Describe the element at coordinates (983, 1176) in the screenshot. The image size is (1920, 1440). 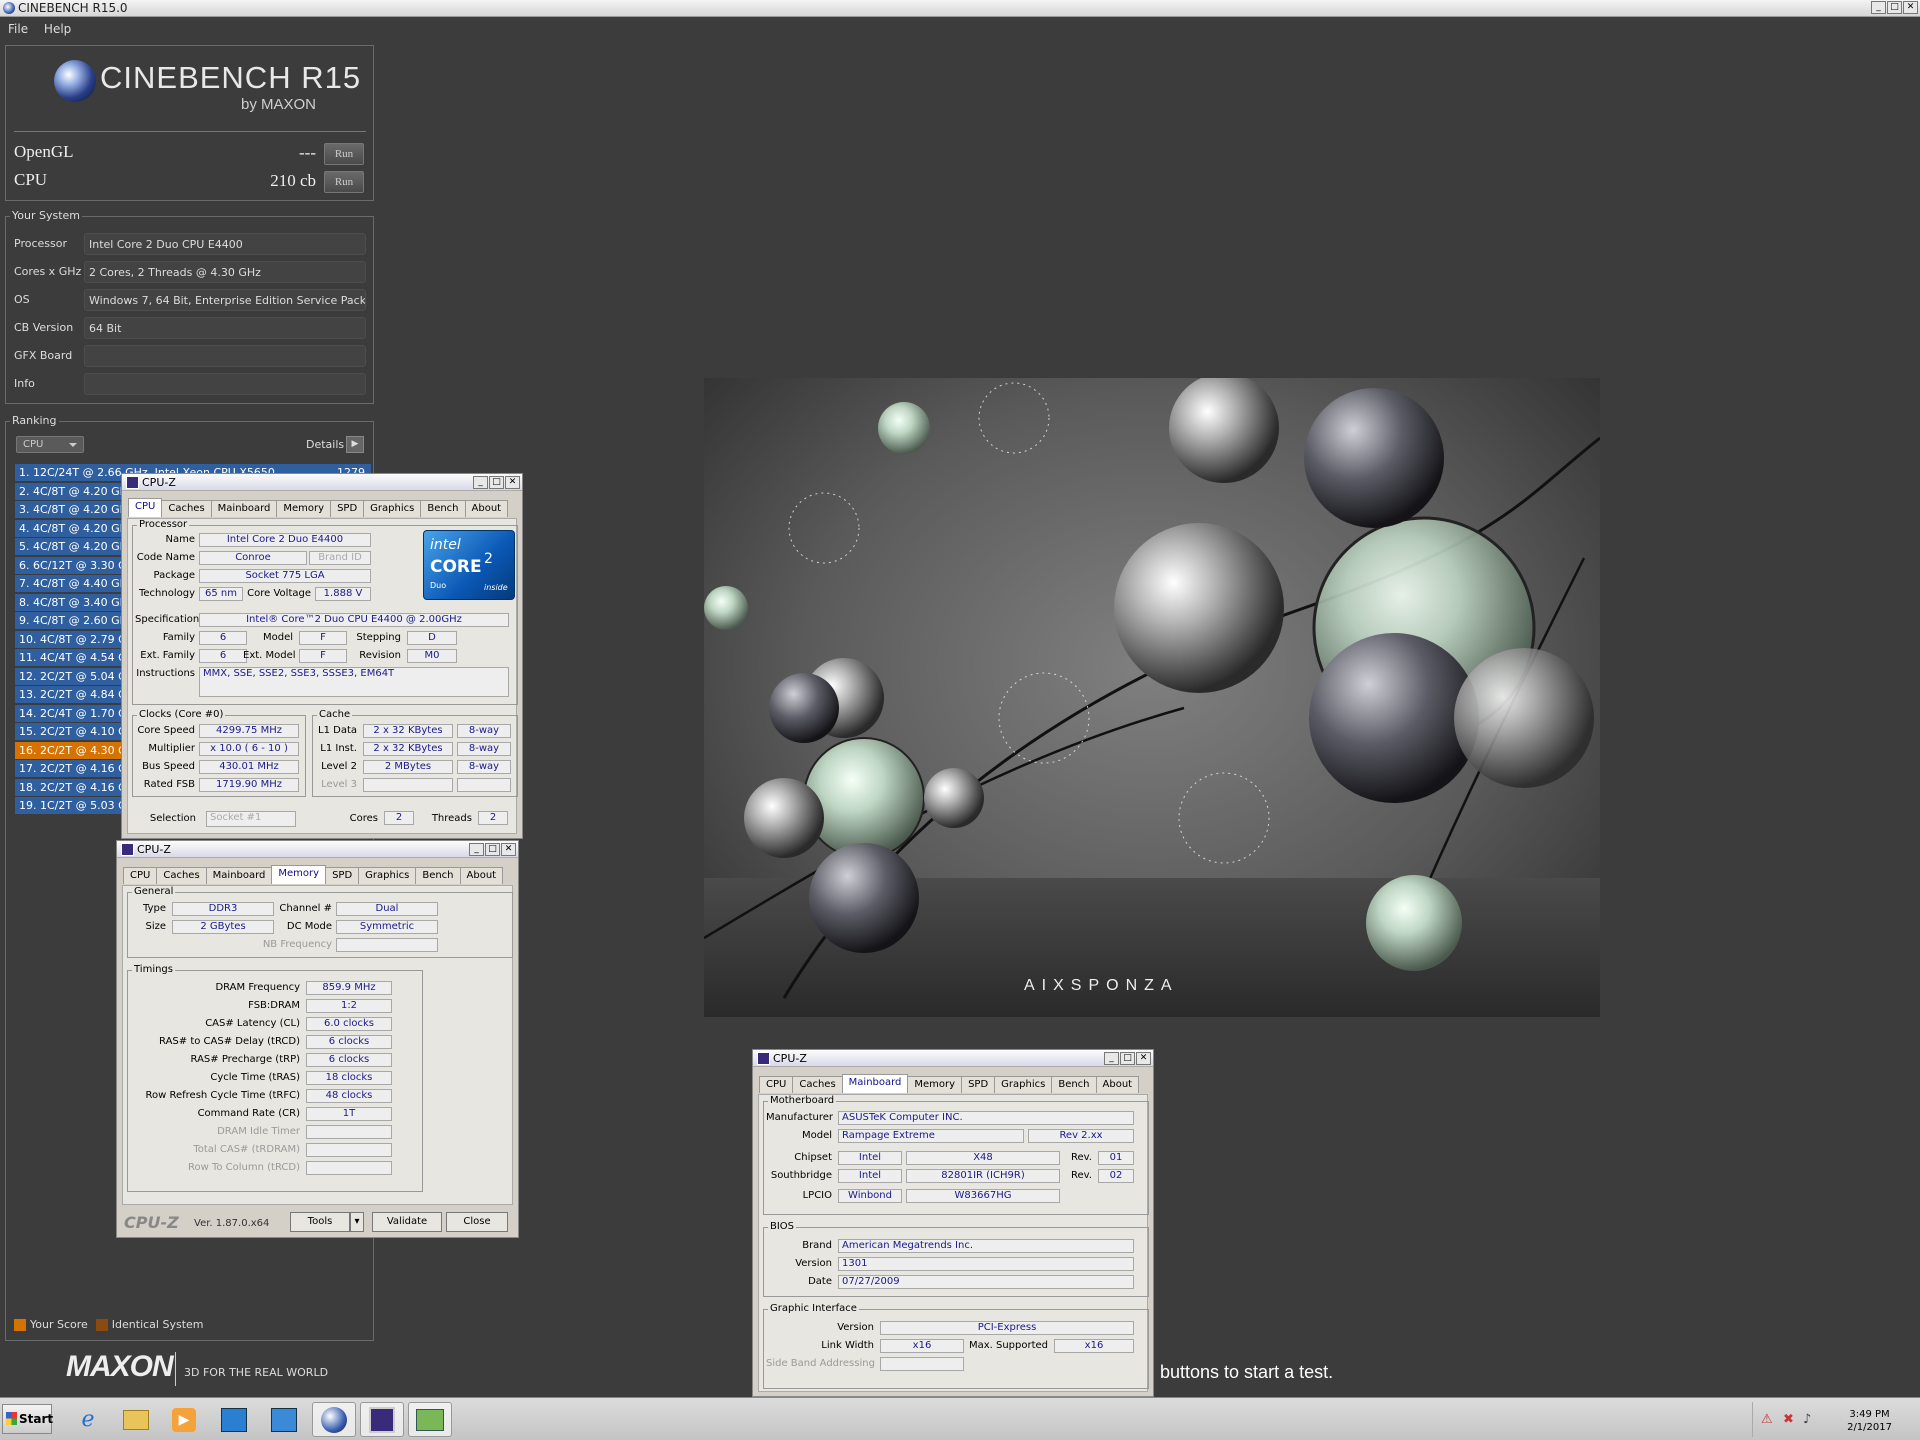
I see `southbridge-field: 82801IR (ICH9R)` at that location.